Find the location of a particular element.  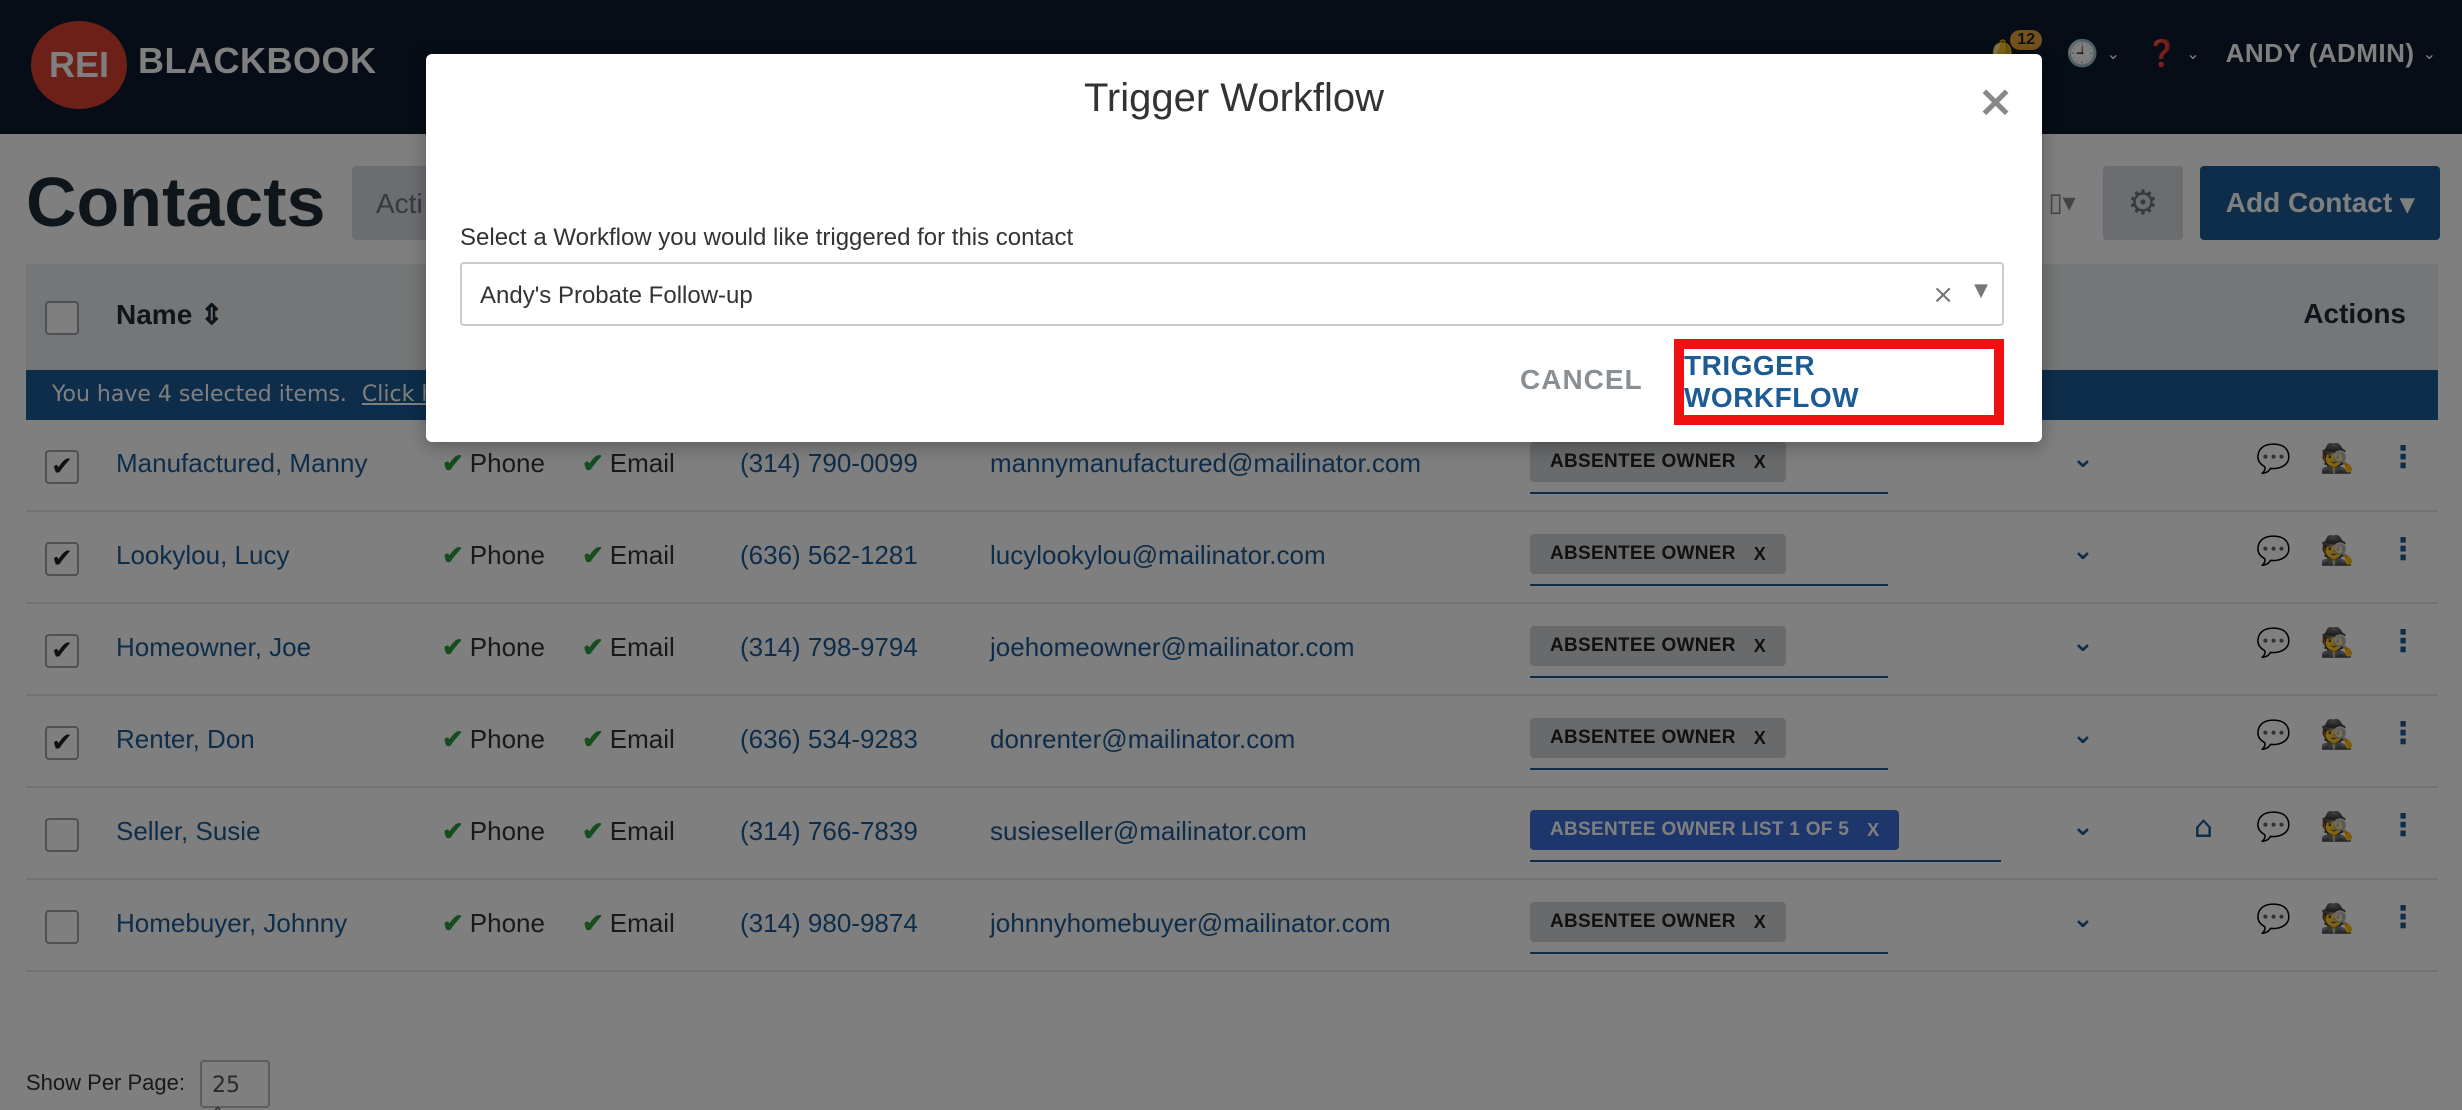

trigger-workflow-button: TRIGGER WORKFLOW is located at coordinates (1839, 382).